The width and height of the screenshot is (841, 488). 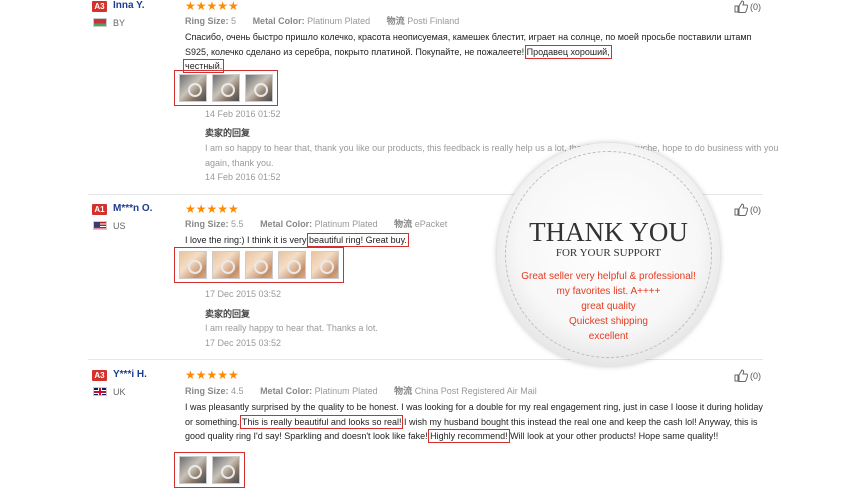 What do you see at coordinates (243, 177) in the screenshot?
I see `reply-date: 14 Feb 2016 01:52` at bounding box center [243, 177].